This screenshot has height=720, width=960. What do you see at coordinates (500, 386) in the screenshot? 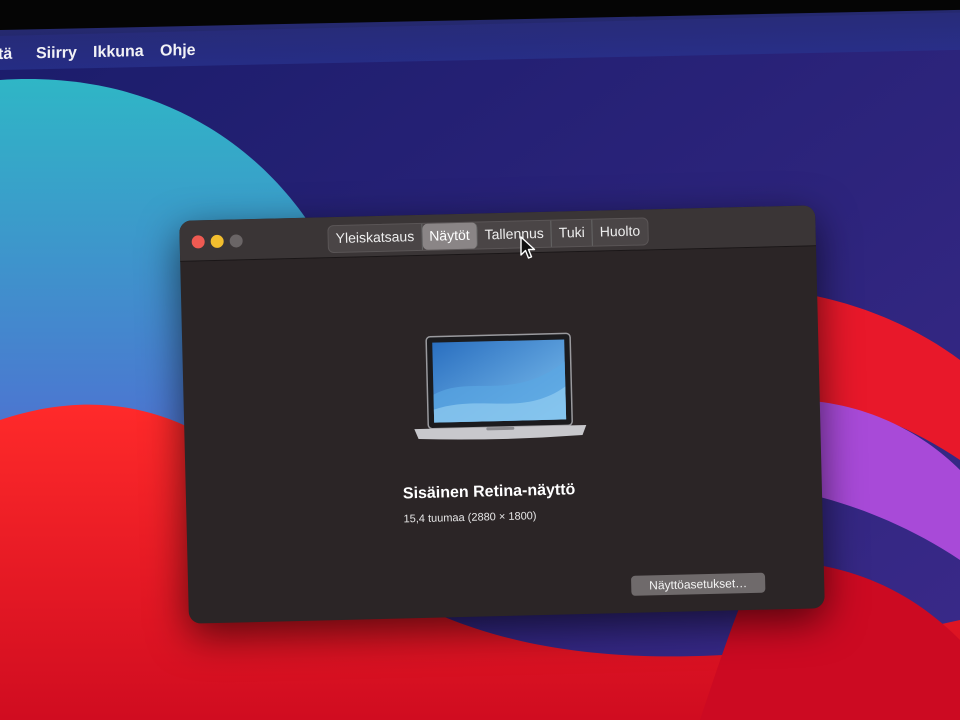
I see `macbook-pro-icon` at bounding box center [500, 386].